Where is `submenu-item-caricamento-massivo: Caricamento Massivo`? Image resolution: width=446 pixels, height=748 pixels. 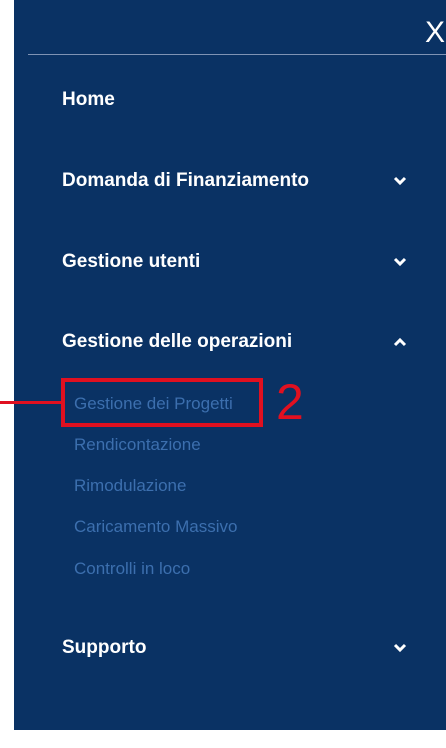
submenu-item-caricamento-massivo: Caricamento Massivo is located at coordinates (155, 527).